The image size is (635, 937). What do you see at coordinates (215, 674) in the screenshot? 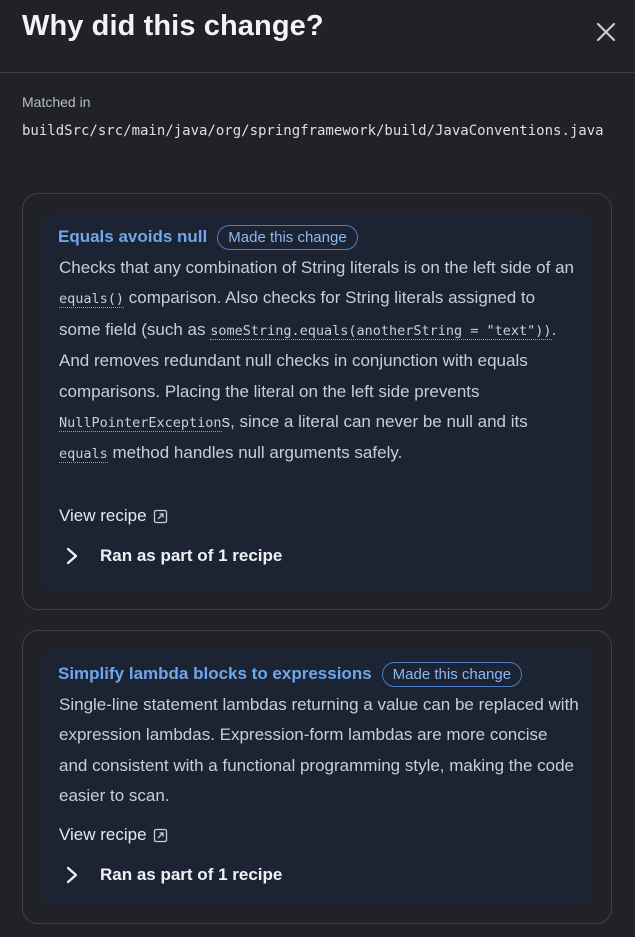
I see `recipe-title: Simplify lambda blocks to expressions` at bounding box center [215, 674].